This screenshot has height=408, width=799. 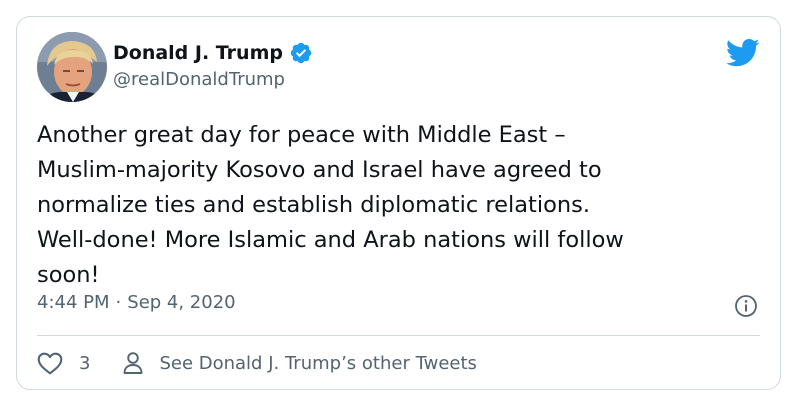 I want to click on info-icon, so click(x=746, y=306).